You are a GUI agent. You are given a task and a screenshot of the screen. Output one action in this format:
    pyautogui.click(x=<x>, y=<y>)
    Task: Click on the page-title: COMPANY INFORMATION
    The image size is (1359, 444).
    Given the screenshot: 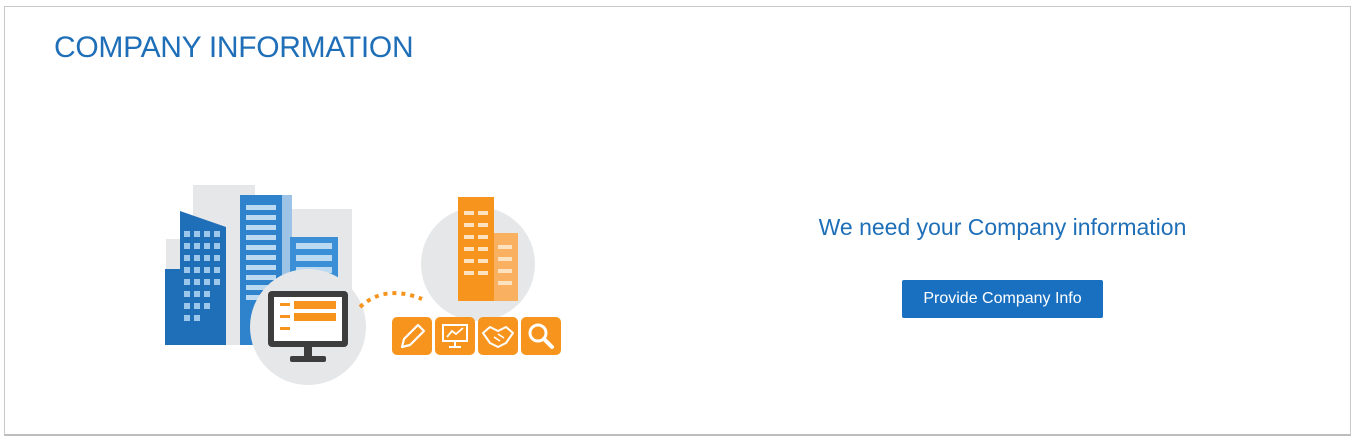 What is the action you would take?
    pyautogui.click(x=234, y=47)
    